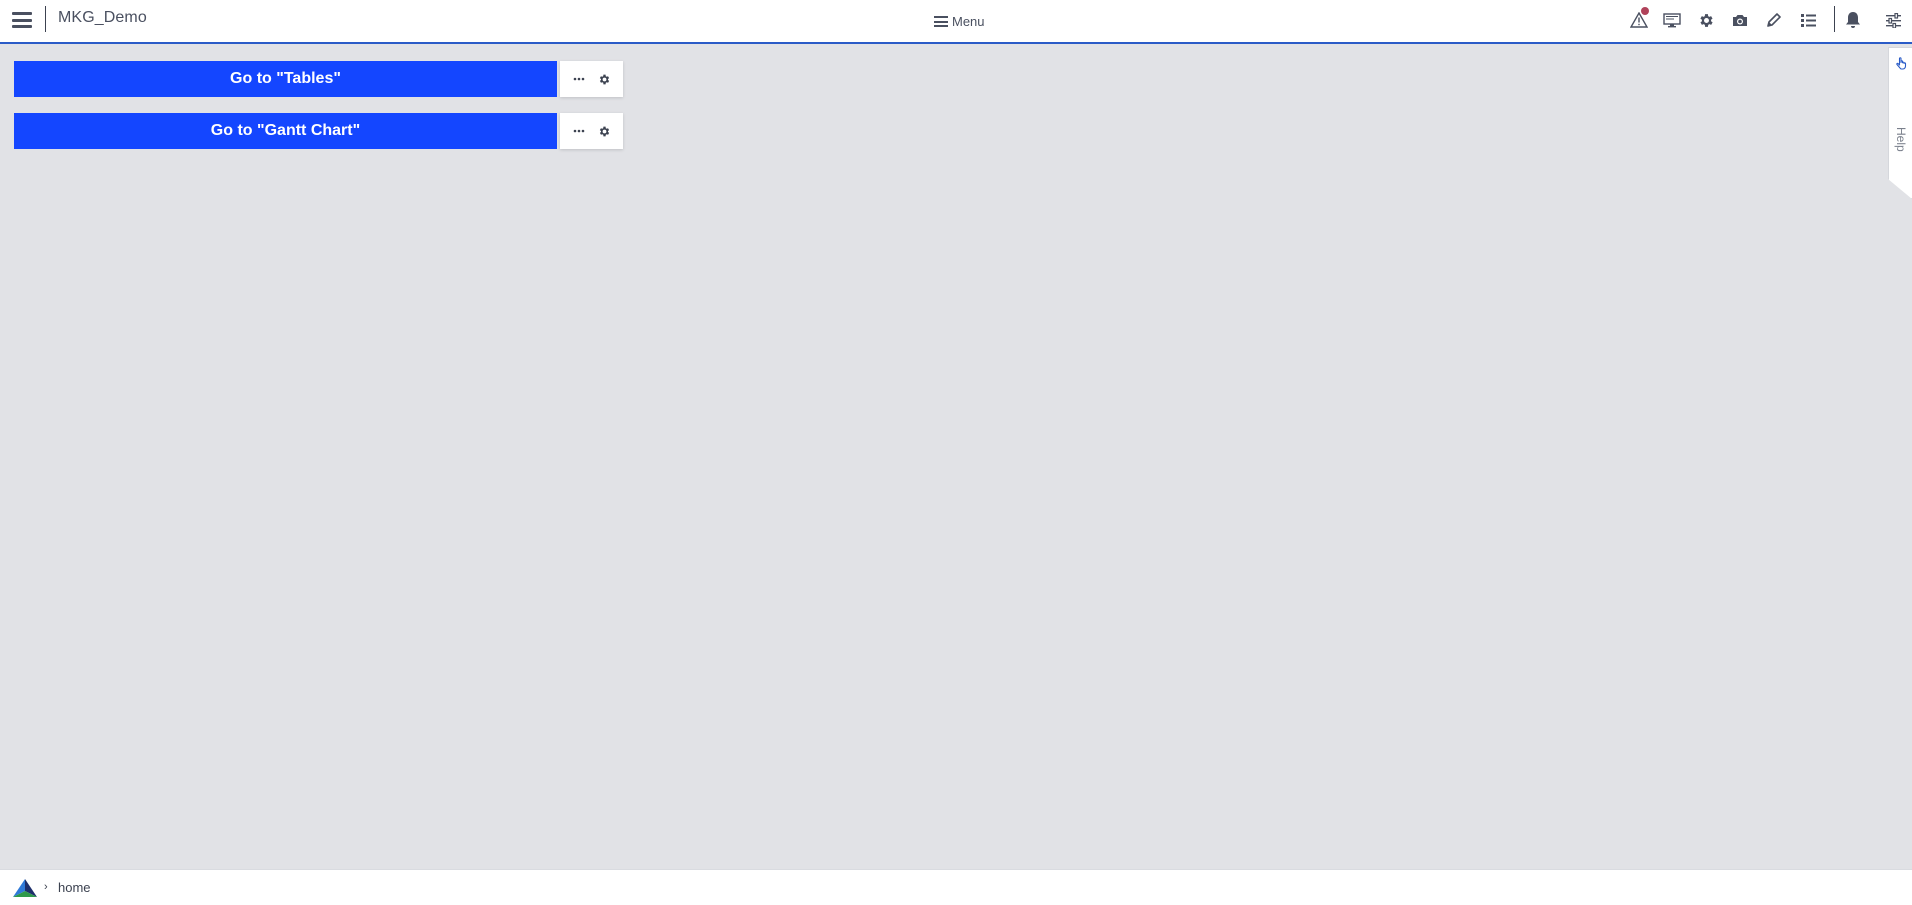  Describe the element at coordinates (1645, 11) in the screenshot. I see `alert-notification-dot` at that location.